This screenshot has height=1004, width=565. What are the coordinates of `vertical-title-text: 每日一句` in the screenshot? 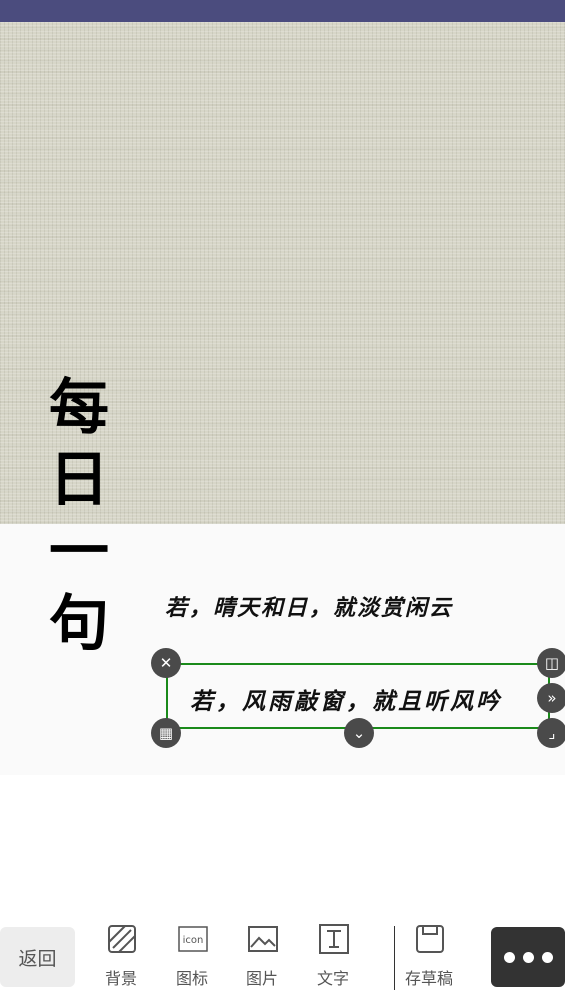 It's located at (79, 516).